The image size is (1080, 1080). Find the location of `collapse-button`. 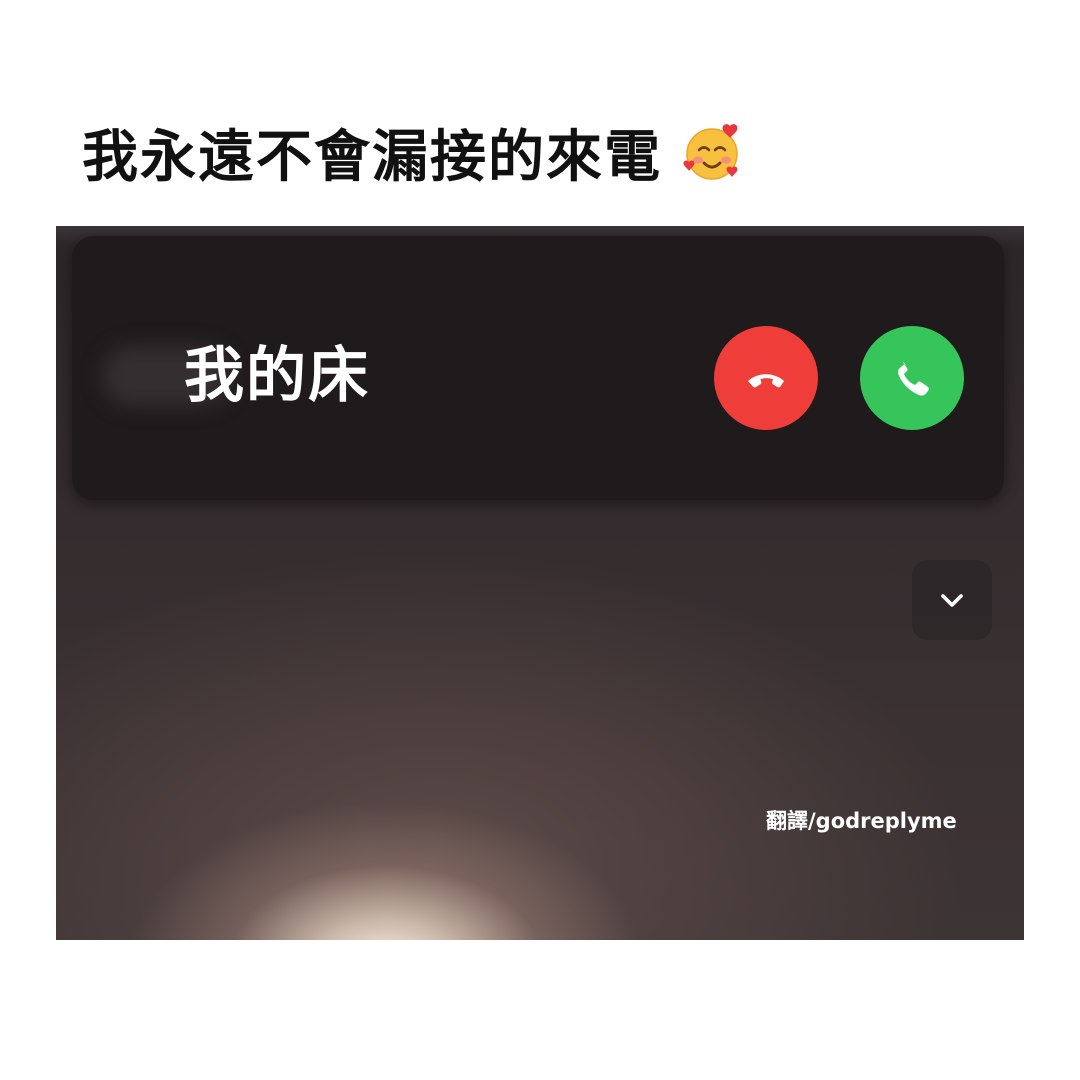

collapse-button is located at coordinates (952, 600).